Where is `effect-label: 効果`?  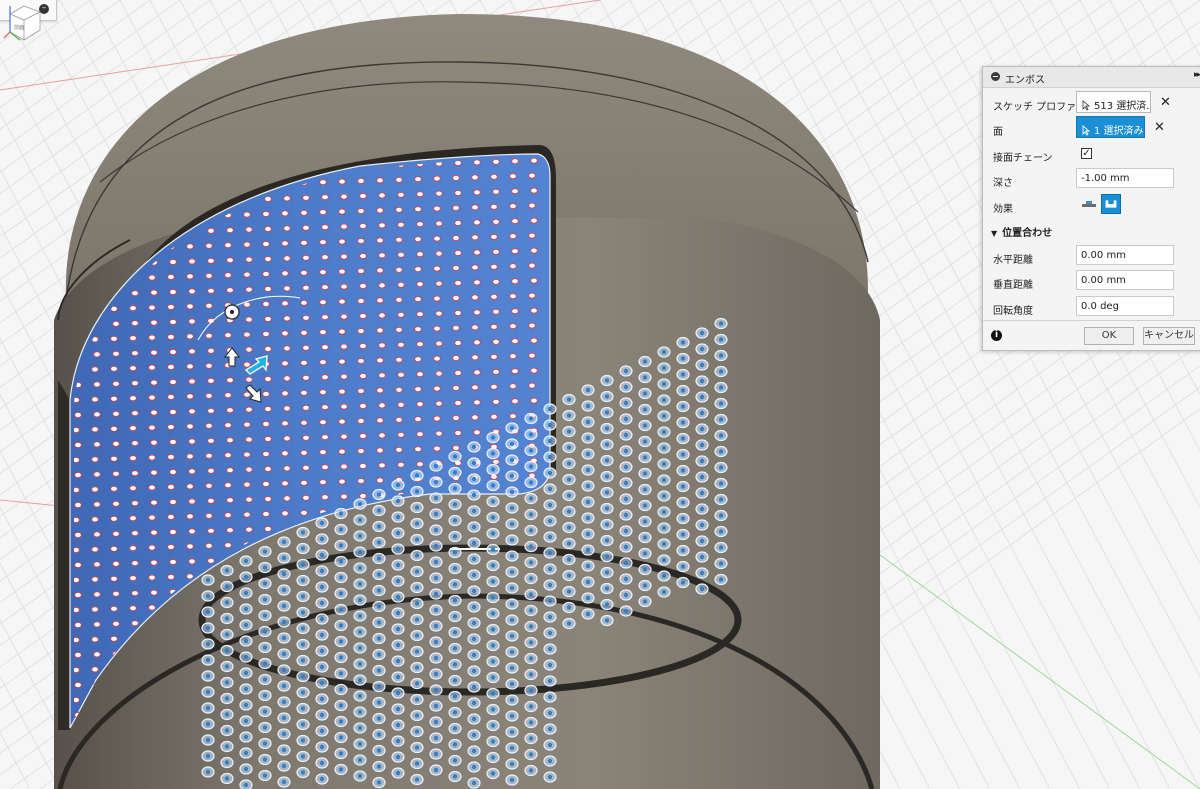 effect-label: 効果 is located at coordinates (1003, 209).